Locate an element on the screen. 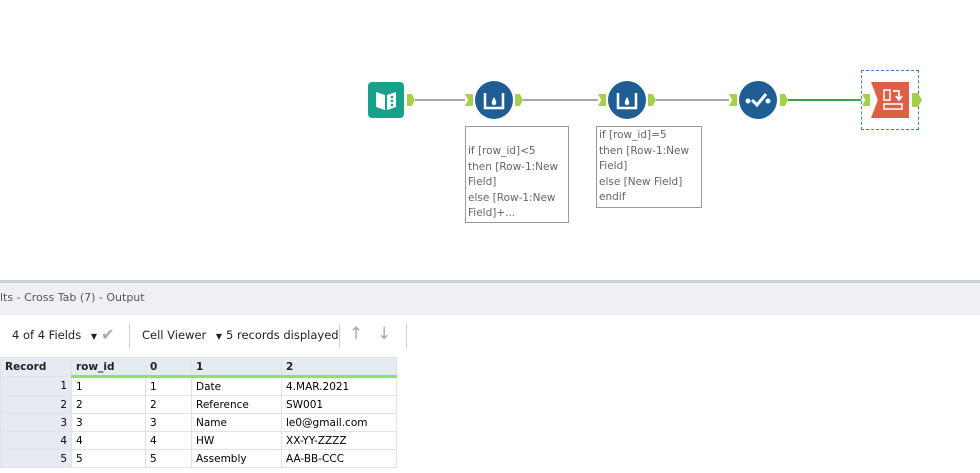 This screenshot has width=980, height=473. table-row: 4 4 4 HW XX-YY-ZZZZ is located at coordinates (198, 440).